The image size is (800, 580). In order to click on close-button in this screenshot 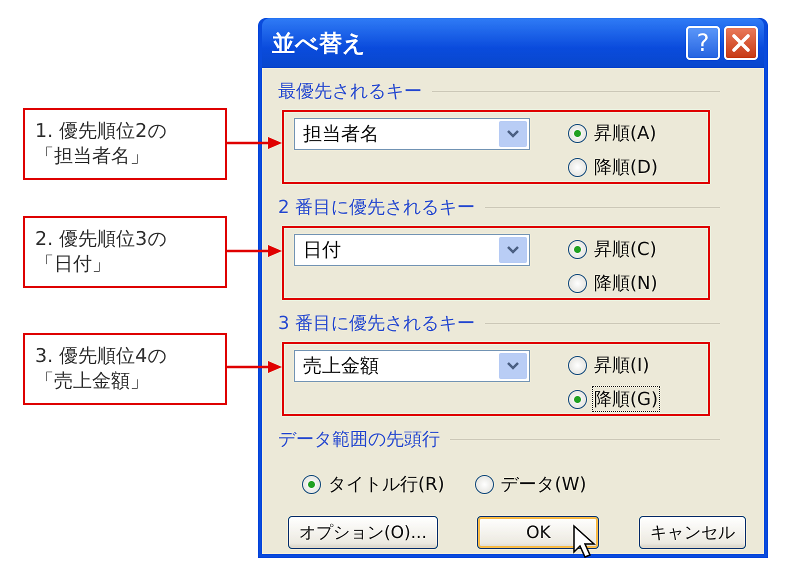, I will do `click(741, 43)`.